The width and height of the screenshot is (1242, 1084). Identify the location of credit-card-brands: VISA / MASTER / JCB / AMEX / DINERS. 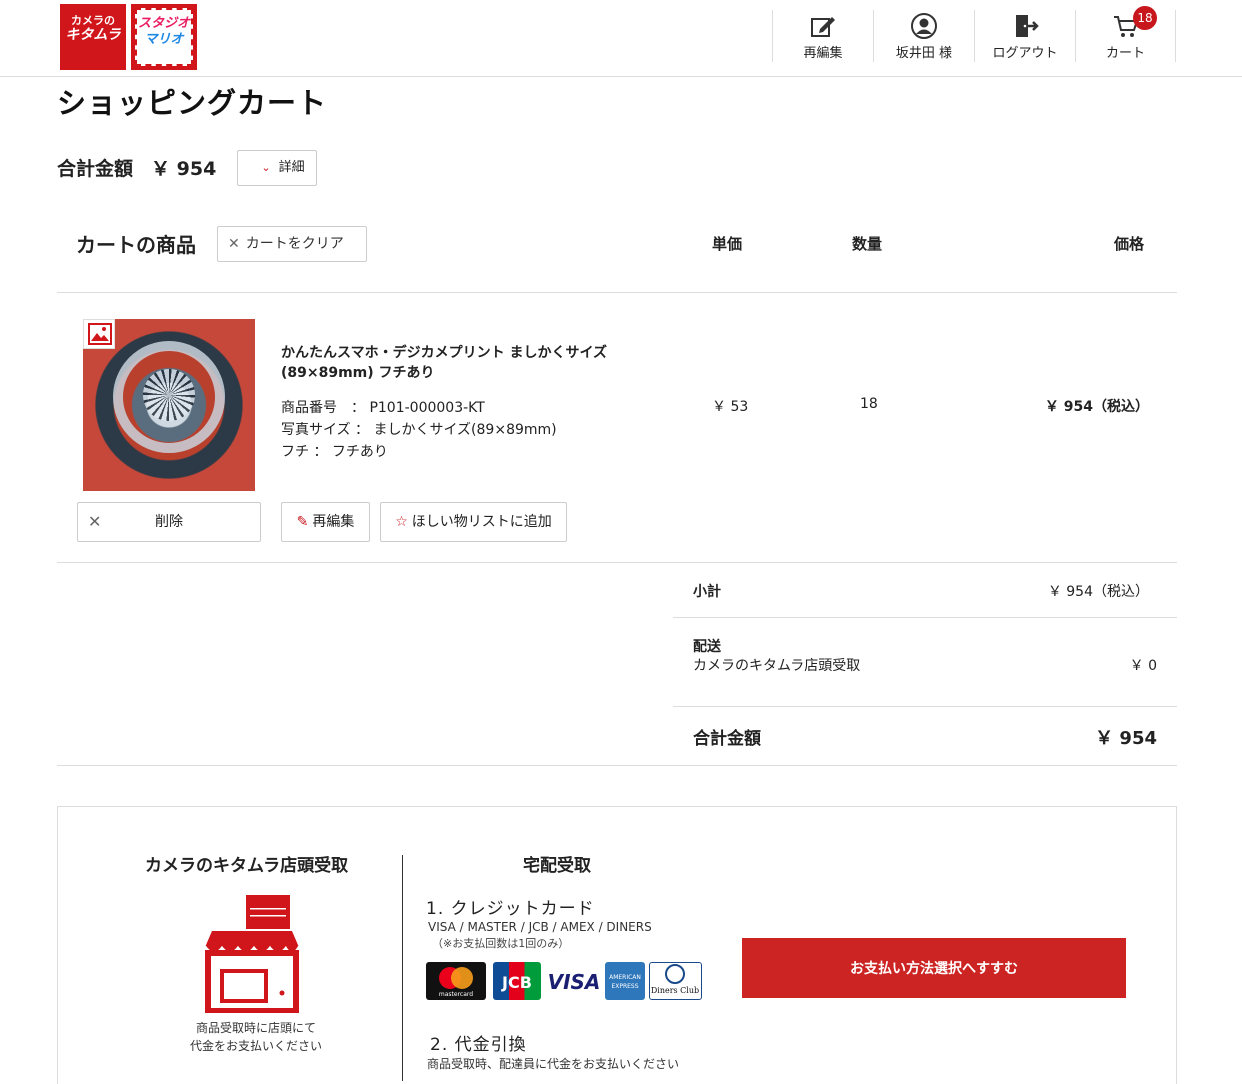
(540, 927).